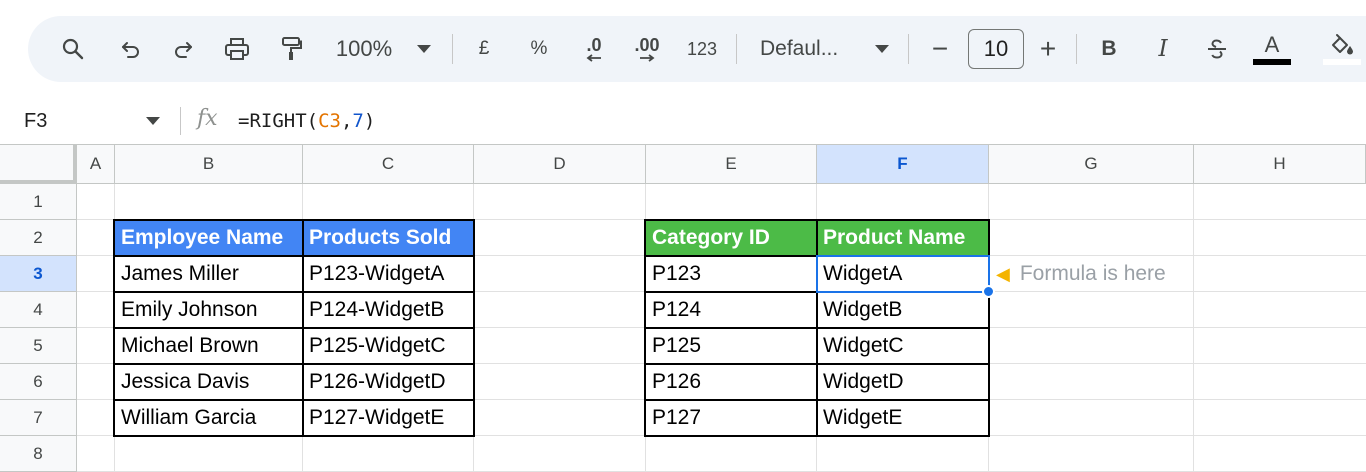 The width and height of the screenshot is (1366, 472). Describe the element at coordinates (996, 49) in the screenshot. I see `font-size-input: 10` at that location.